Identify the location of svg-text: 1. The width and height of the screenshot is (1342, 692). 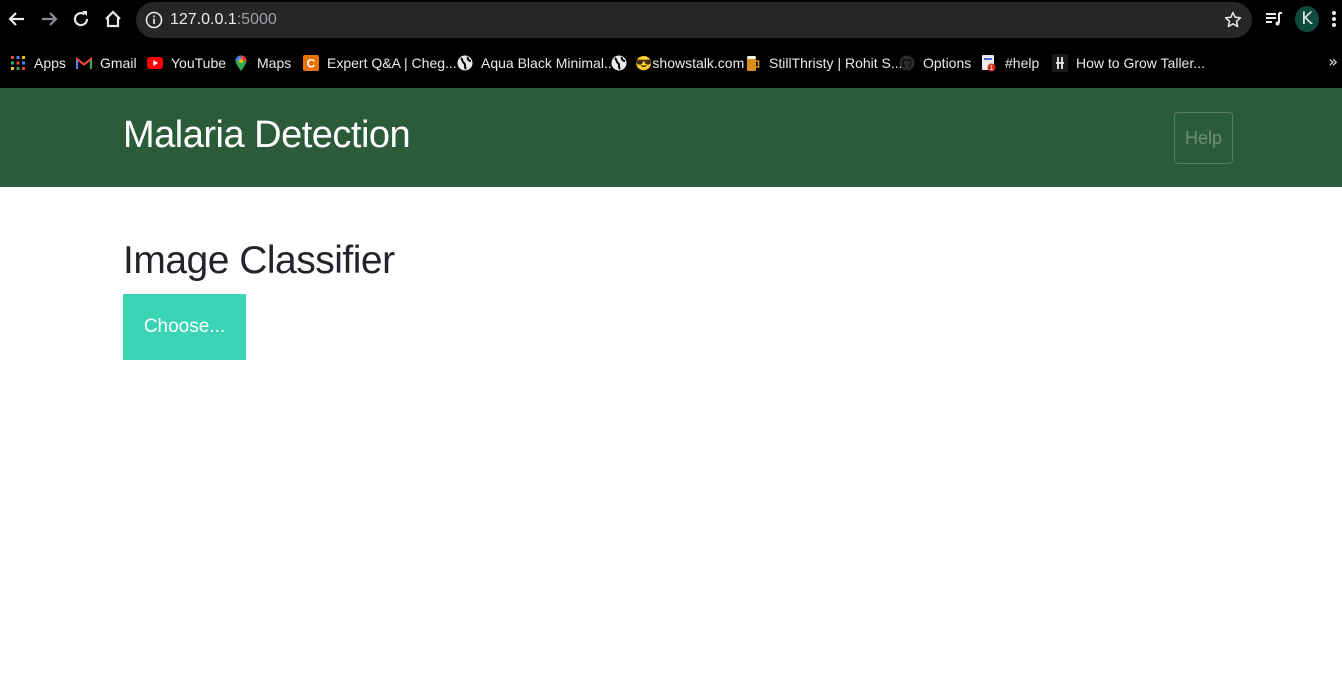
(992, 68).